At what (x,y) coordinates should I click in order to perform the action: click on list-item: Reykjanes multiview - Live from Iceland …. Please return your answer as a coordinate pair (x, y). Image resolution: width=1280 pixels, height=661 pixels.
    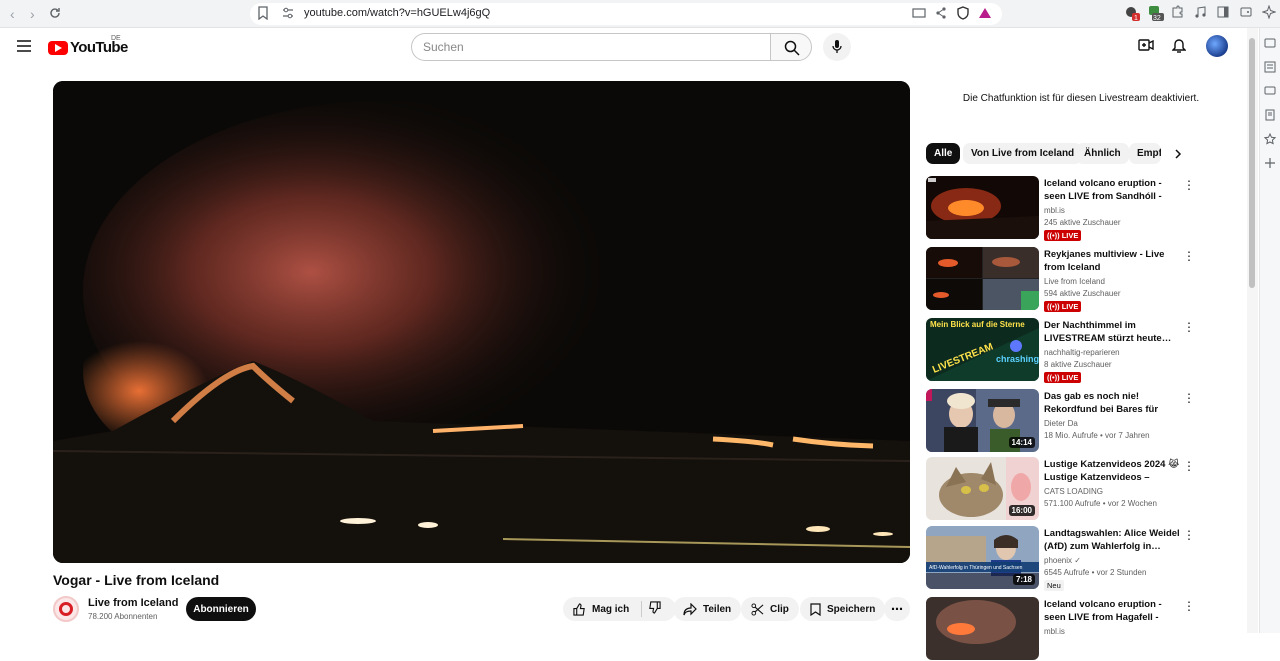
    Looking at the image, I should click on (1061, 279).